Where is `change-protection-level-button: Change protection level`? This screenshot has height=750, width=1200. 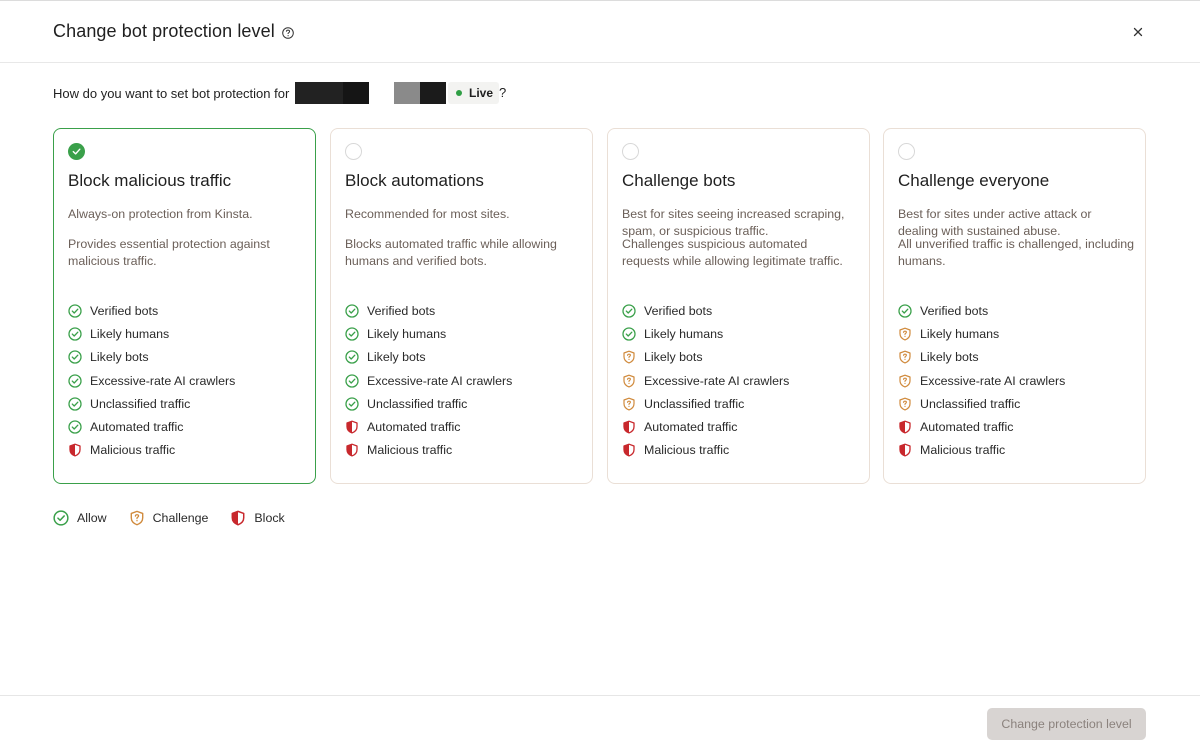 change-protection-level-button: Change protection level is located at coordinates (1066, 724).